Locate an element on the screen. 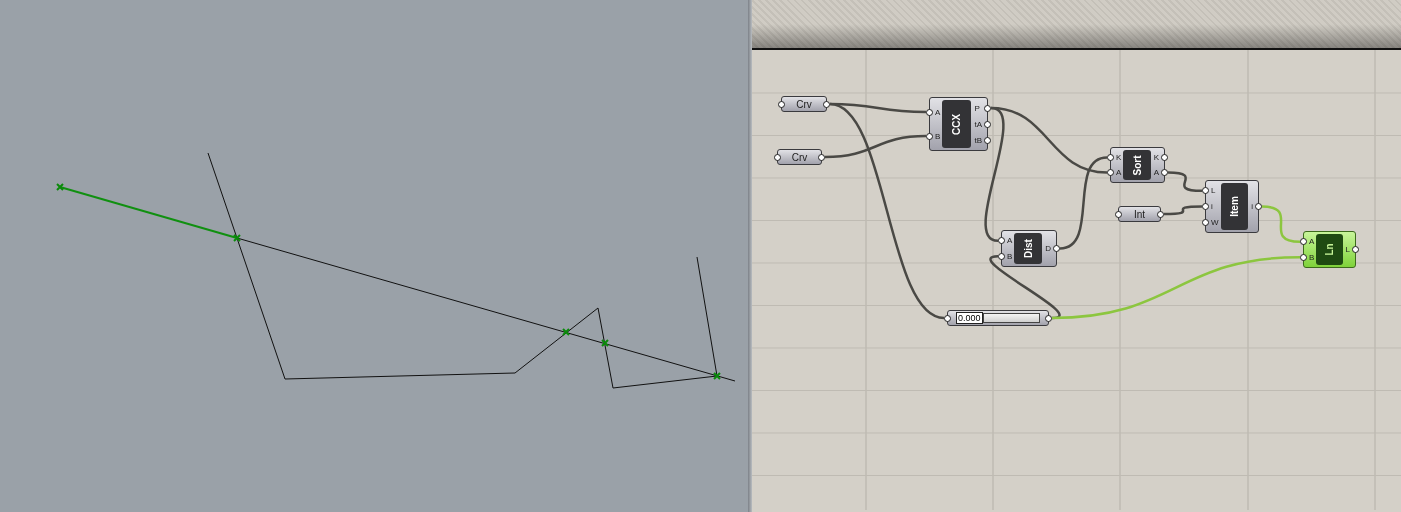 The width and height of the screenshot is (1401, 512). port-label: P is located at coordinates (977, 108).